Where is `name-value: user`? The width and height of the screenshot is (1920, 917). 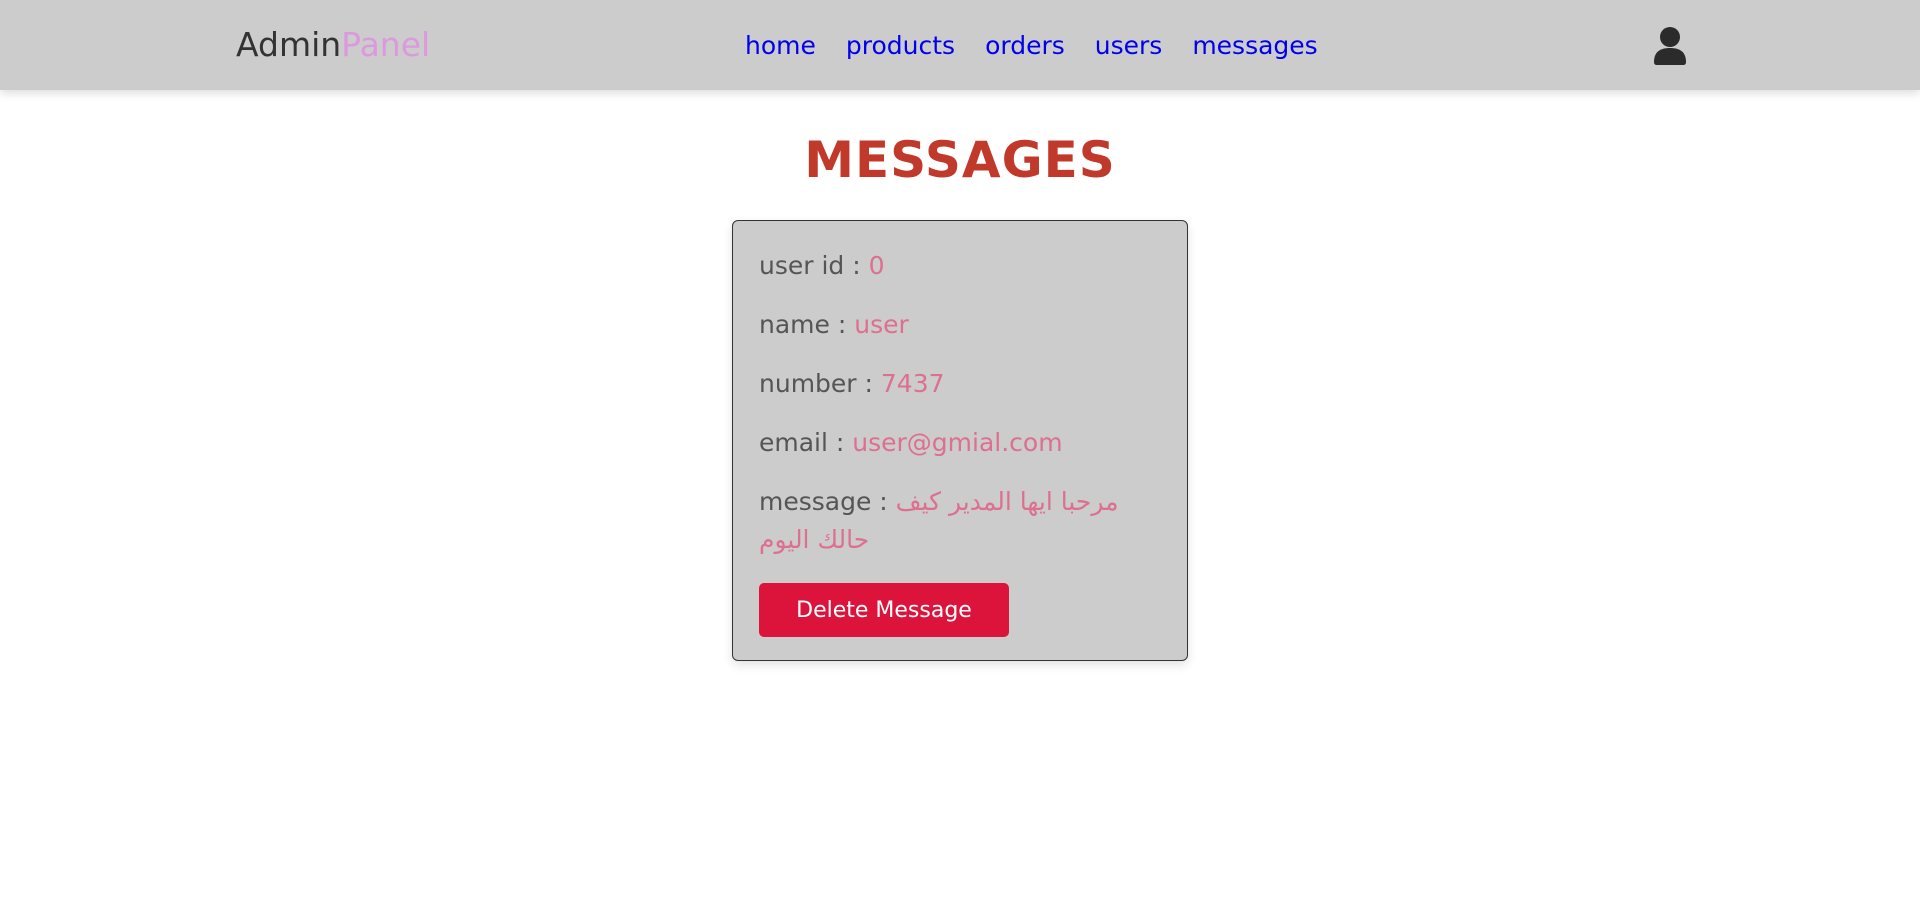 name-value: user is located at coordinates (881, 324).